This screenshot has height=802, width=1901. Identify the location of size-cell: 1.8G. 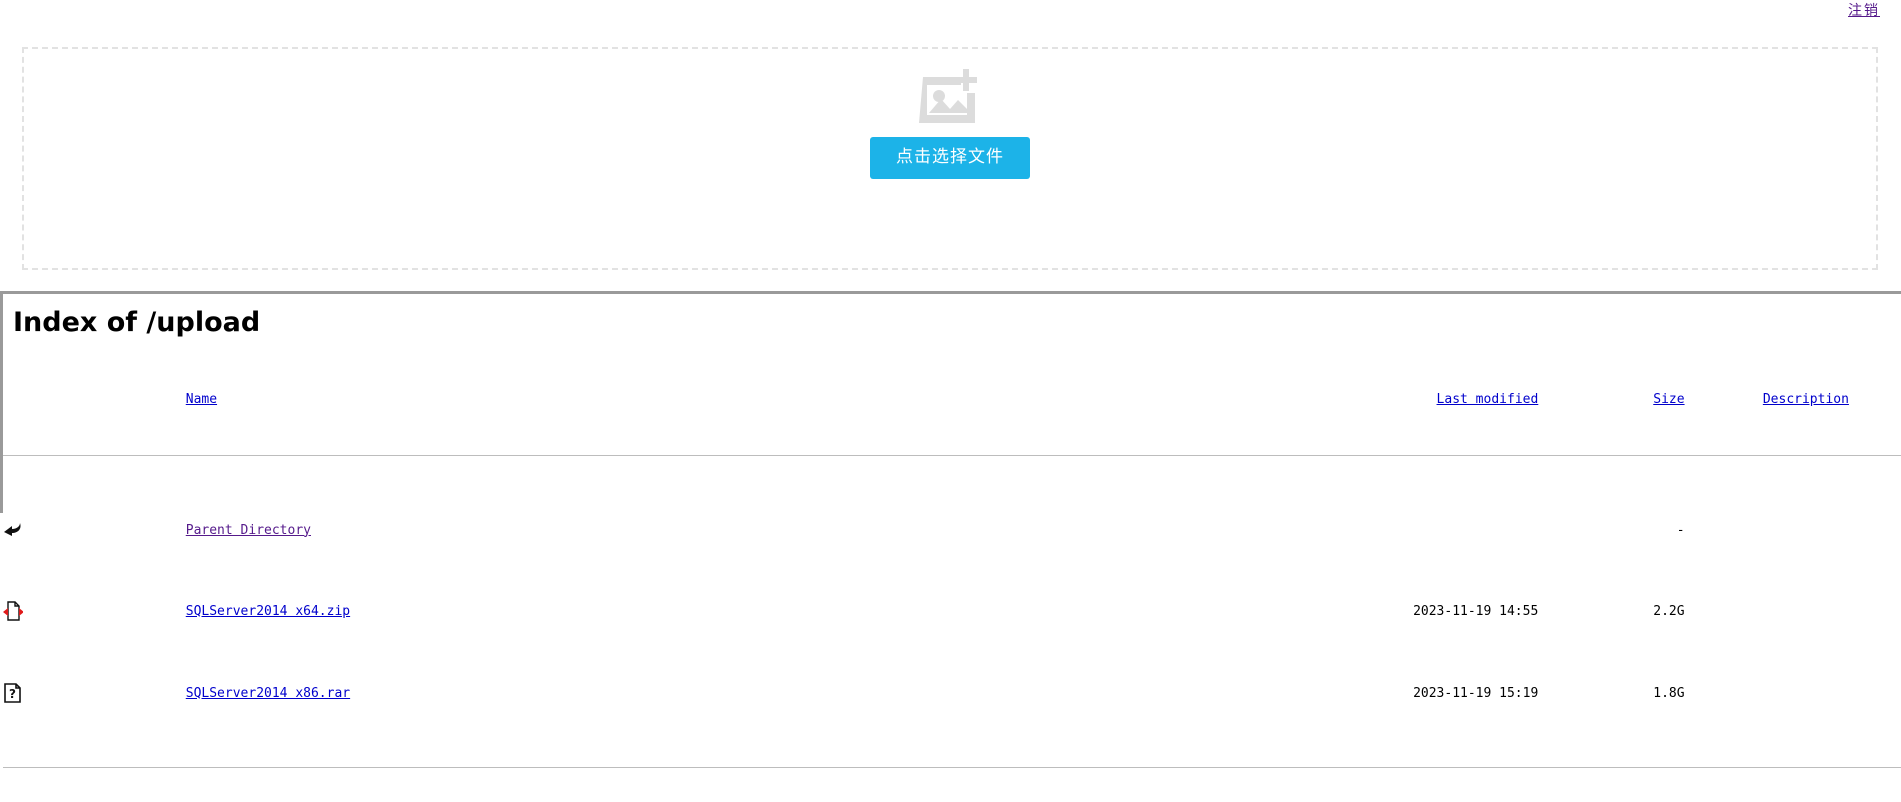
(1669, 693).